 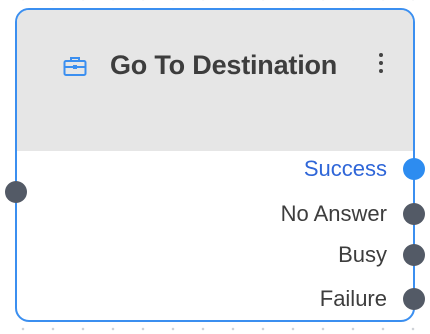 I want to click on output-port-failure, so click(x=414, y=299).